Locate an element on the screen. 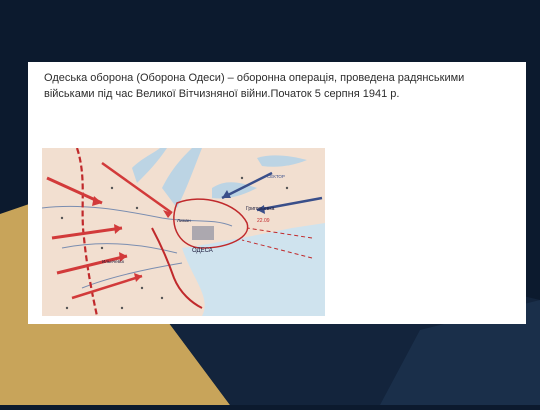 Image resolution: width=540 pixels, height=410 pixels. map-date-label: 22.09 is located at coordinates (263, 221).